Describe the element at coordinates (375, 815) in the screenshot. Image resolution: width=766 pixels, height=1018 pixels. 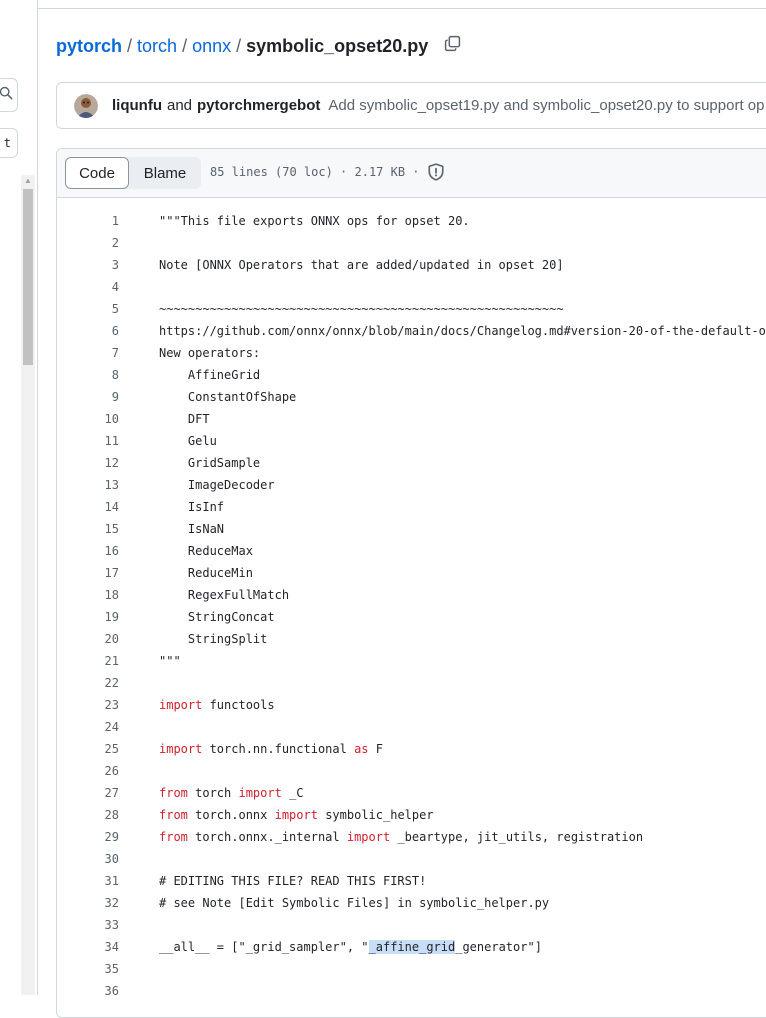
I see `code-text: symbolic_helper` at that location.